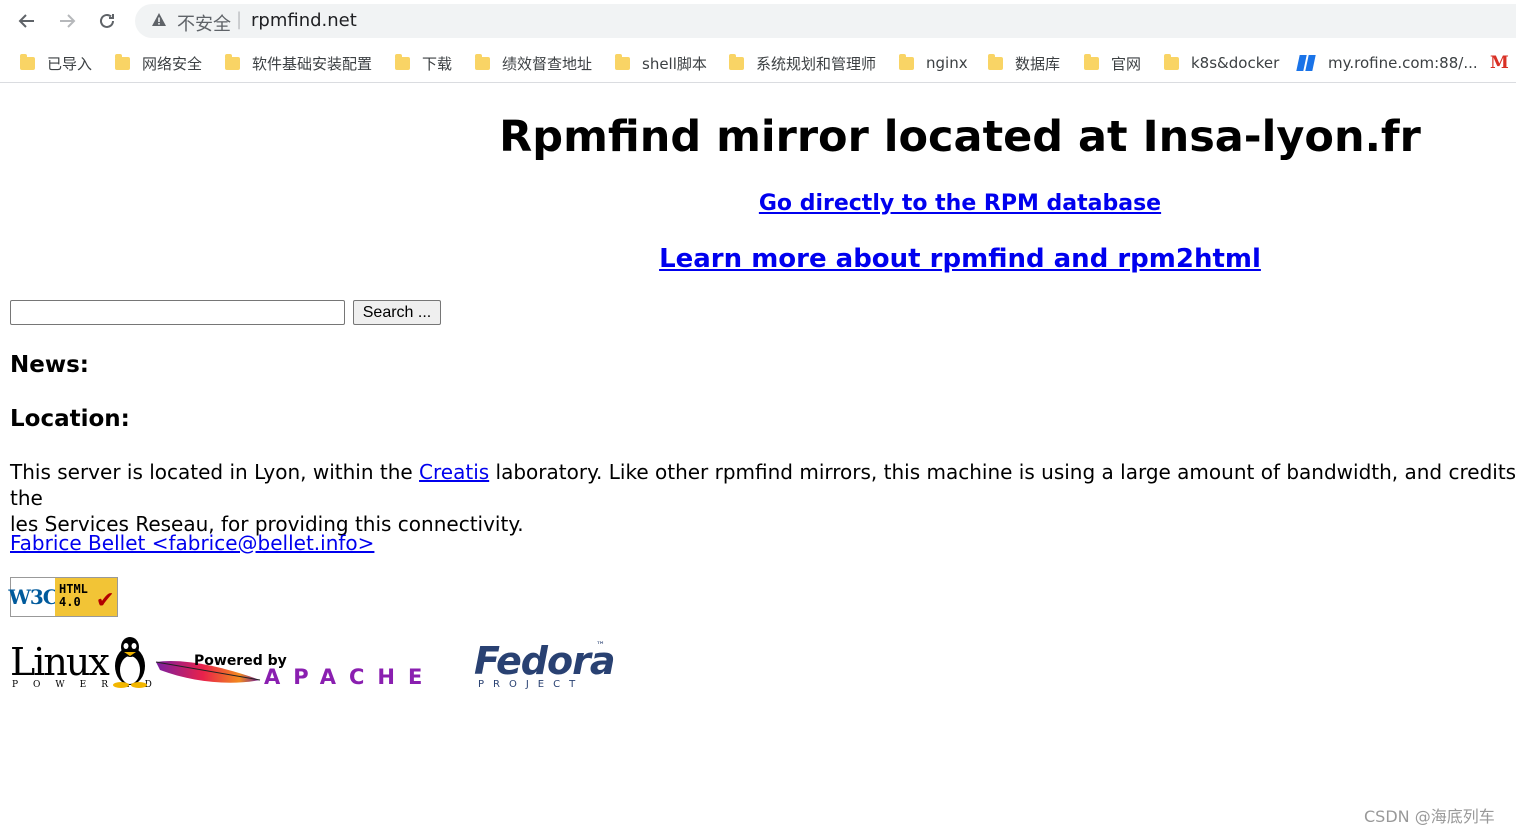  I want to click on bookmark-item: M, so click(1499, 63).